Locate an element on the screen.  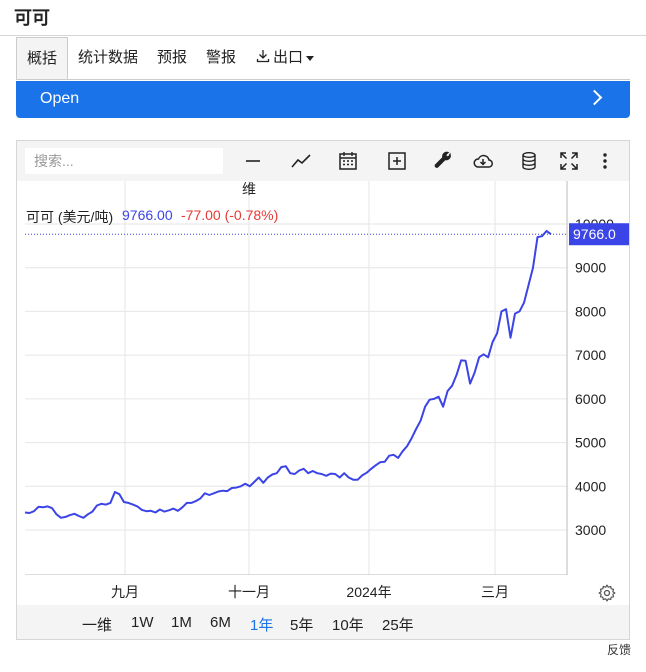
chevron-down-icon is located at coordinates (310, 58).